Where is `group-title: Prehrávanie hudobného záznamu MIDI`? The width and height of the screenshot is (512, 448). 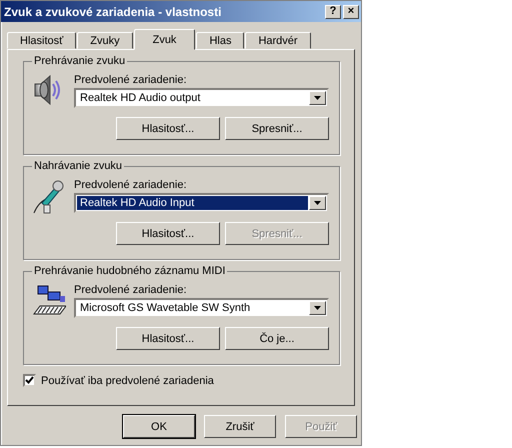
group-title: Prehrávanie hudobného záznamu MIDI is located at coordinates (130, 271).